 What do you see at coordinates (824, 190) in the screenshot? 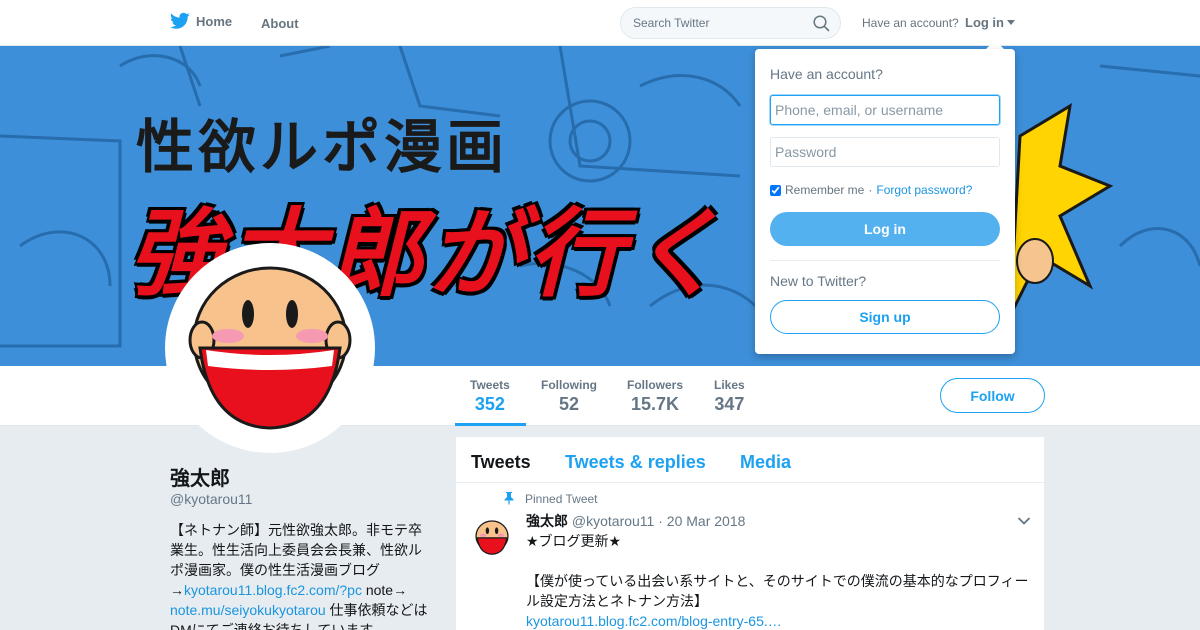
I see `remember-me-label: Remember me` at bounding box center [824, 190].